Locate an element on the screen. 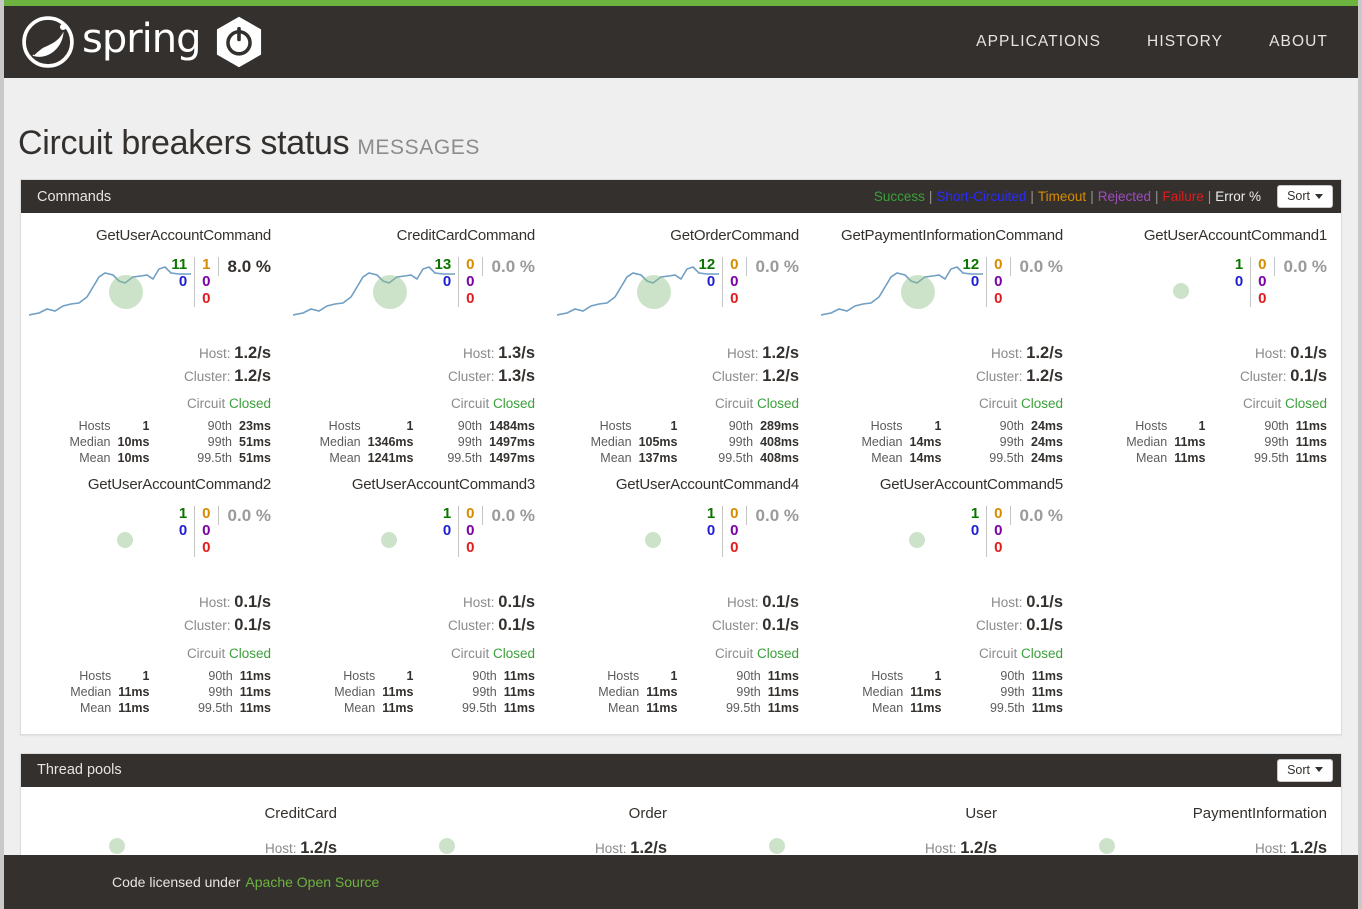 This screenshot has height=909, width=1362. cluster-rate-value: 1.2/s is located at coordinates (1044, 375).